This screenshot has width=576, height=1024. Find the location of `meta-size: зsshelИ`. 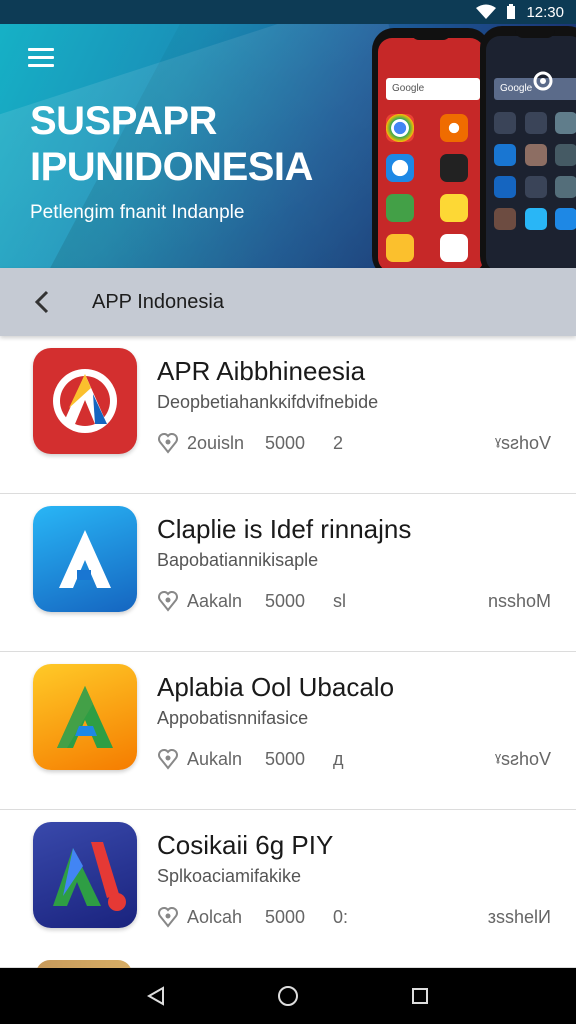

meta-size: зsshelИ is located at coordinates (519, 916).